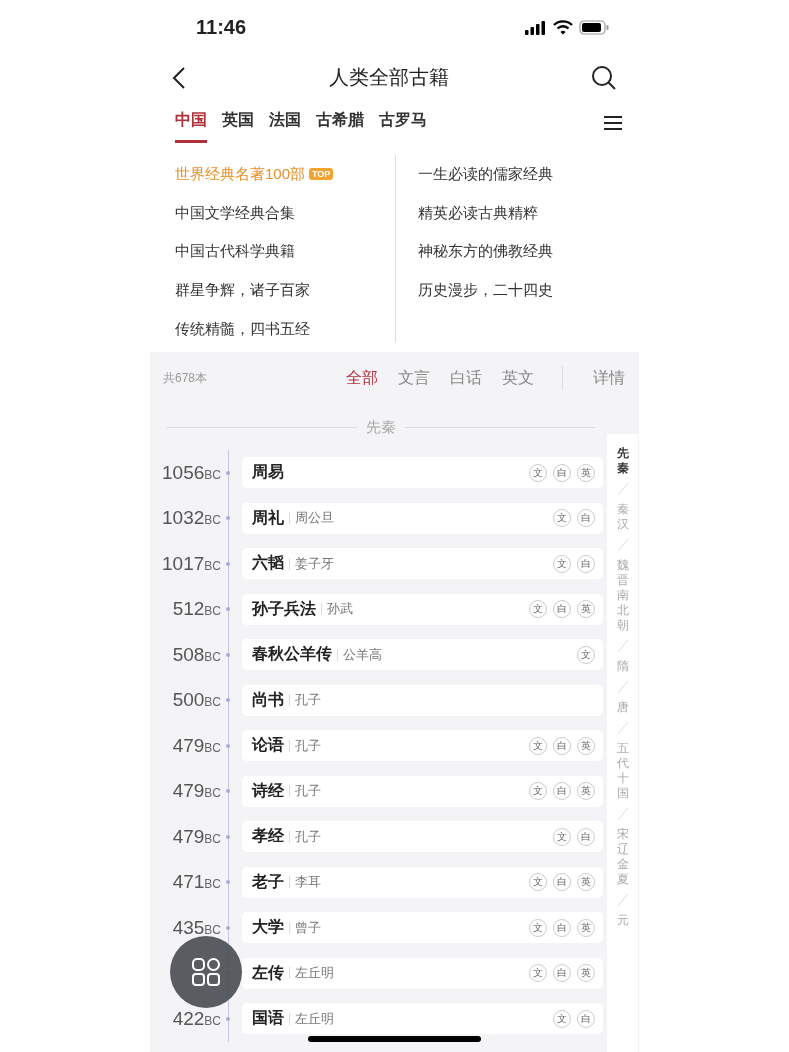 The height and width of the screenshot is (1052, 789). What do you see at coordinates (268, 1018) in the screenshot?
I see `book-title: 国语` at bounding box center [268, 1018].